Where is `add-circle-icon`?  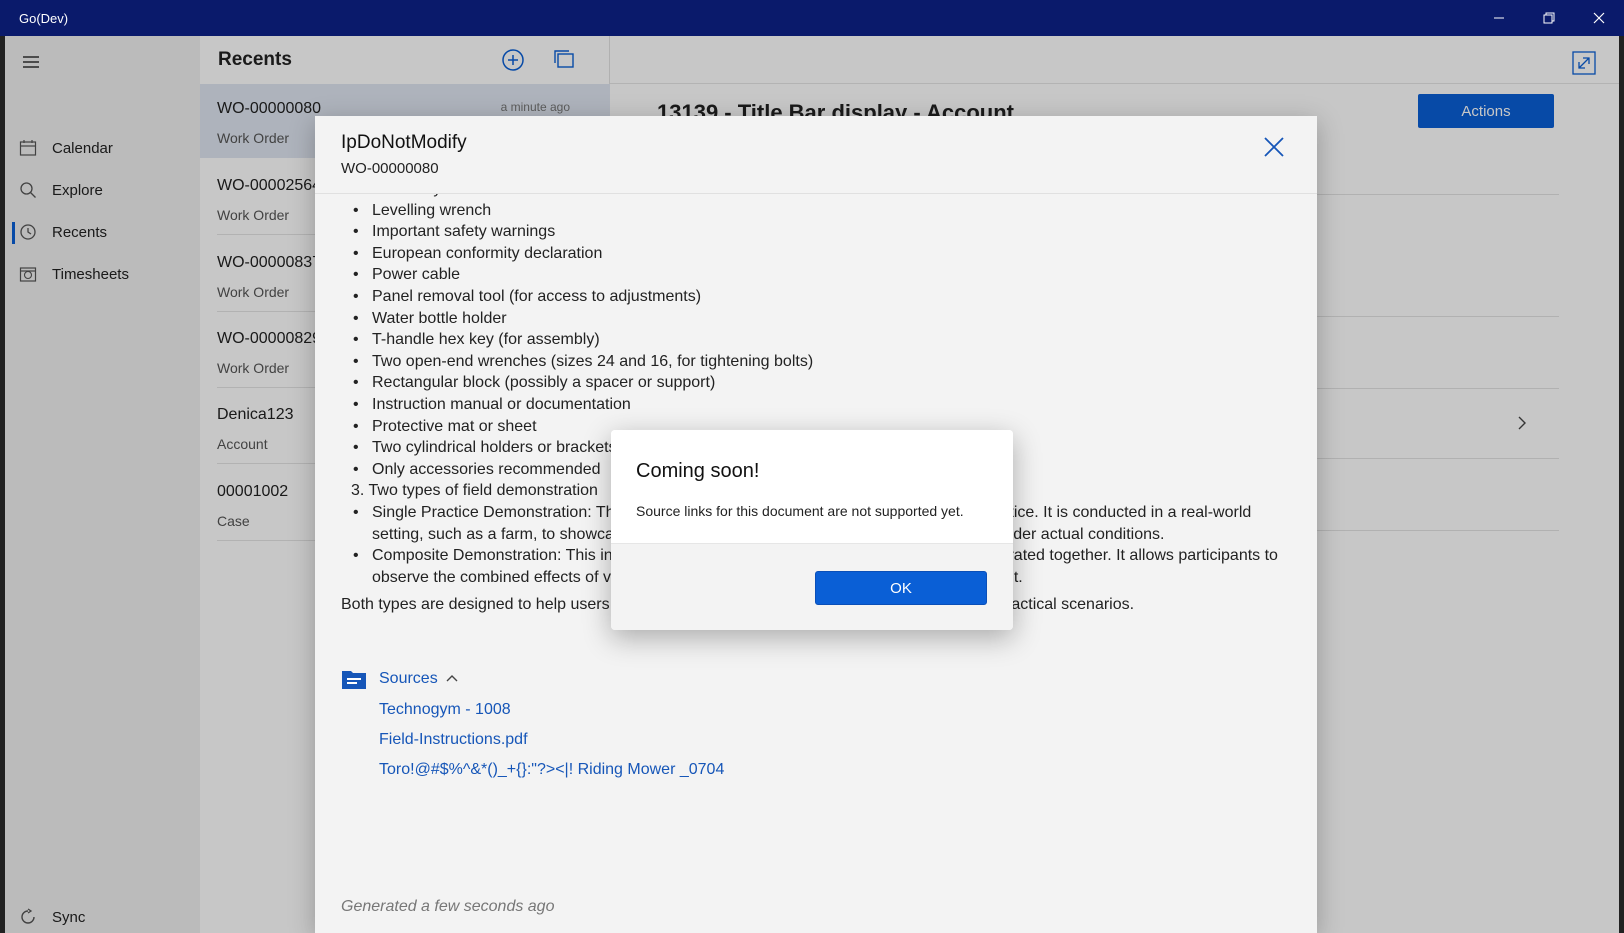 add-circle-icon is located at coordinates (513, 60).